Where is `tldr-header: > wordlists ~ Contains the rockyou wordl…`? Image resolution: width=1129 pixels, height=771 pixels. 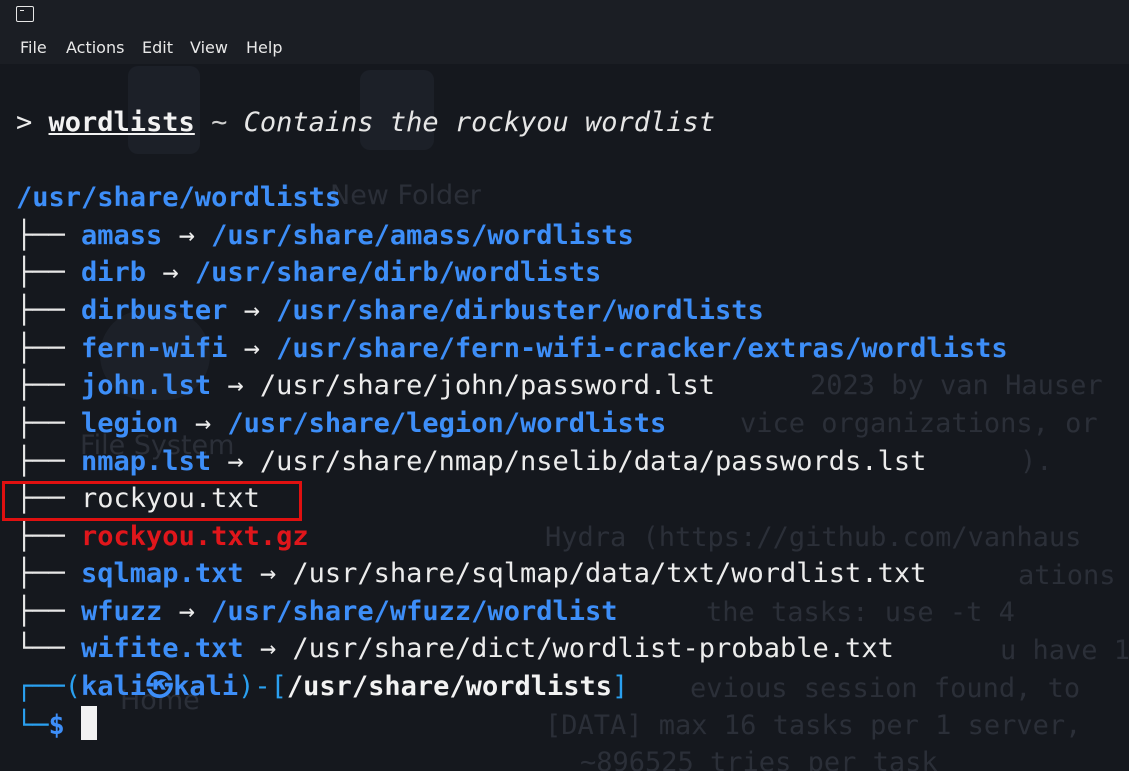
tldr-header: > wordlists ~ Contains the rockyou wordl… is located at coordinates (366, 122).